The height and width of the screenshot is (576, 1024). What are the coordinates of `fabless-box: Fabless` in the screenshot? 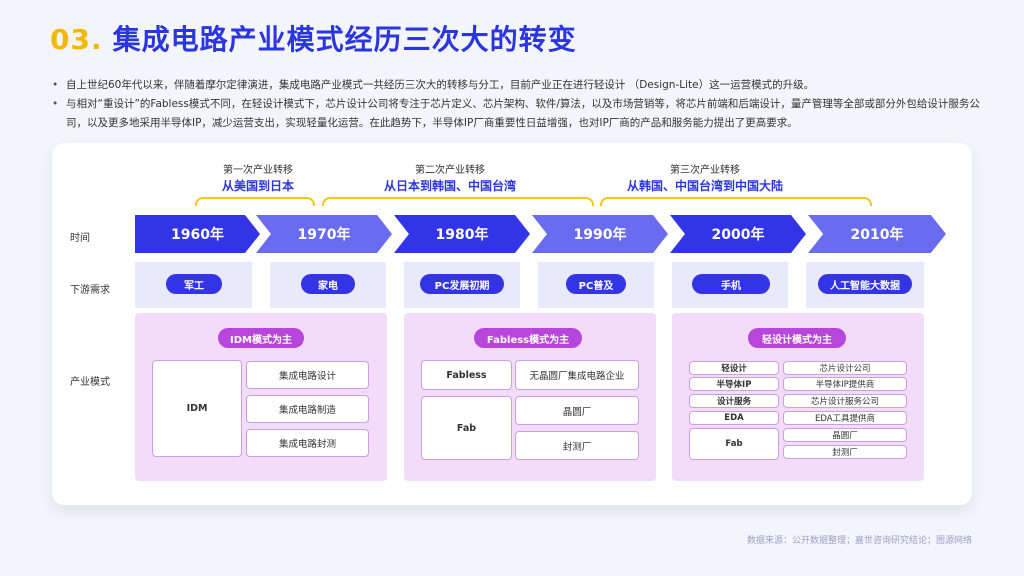 It's located at (466, 375).